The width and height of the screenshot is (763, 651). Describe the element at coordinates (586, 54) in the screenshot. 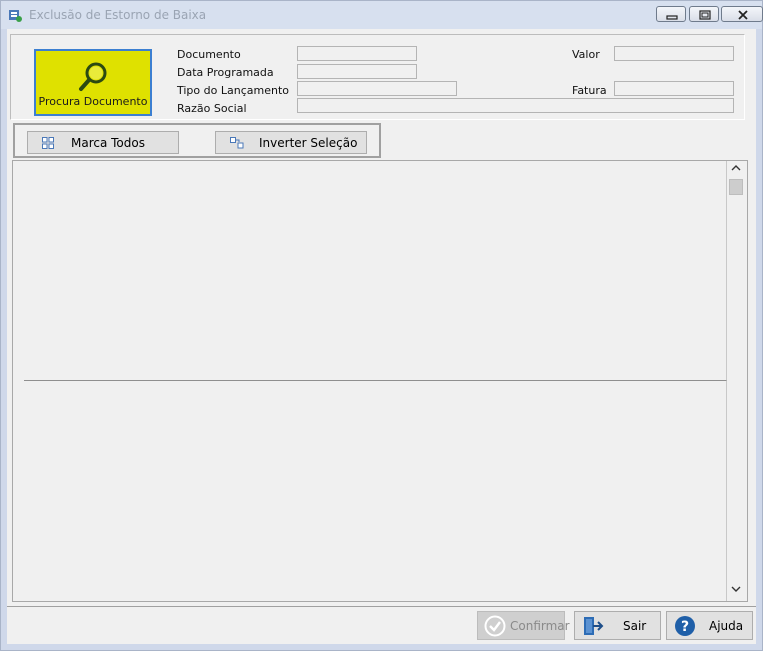

I see `valor-label: Valor` at that location.